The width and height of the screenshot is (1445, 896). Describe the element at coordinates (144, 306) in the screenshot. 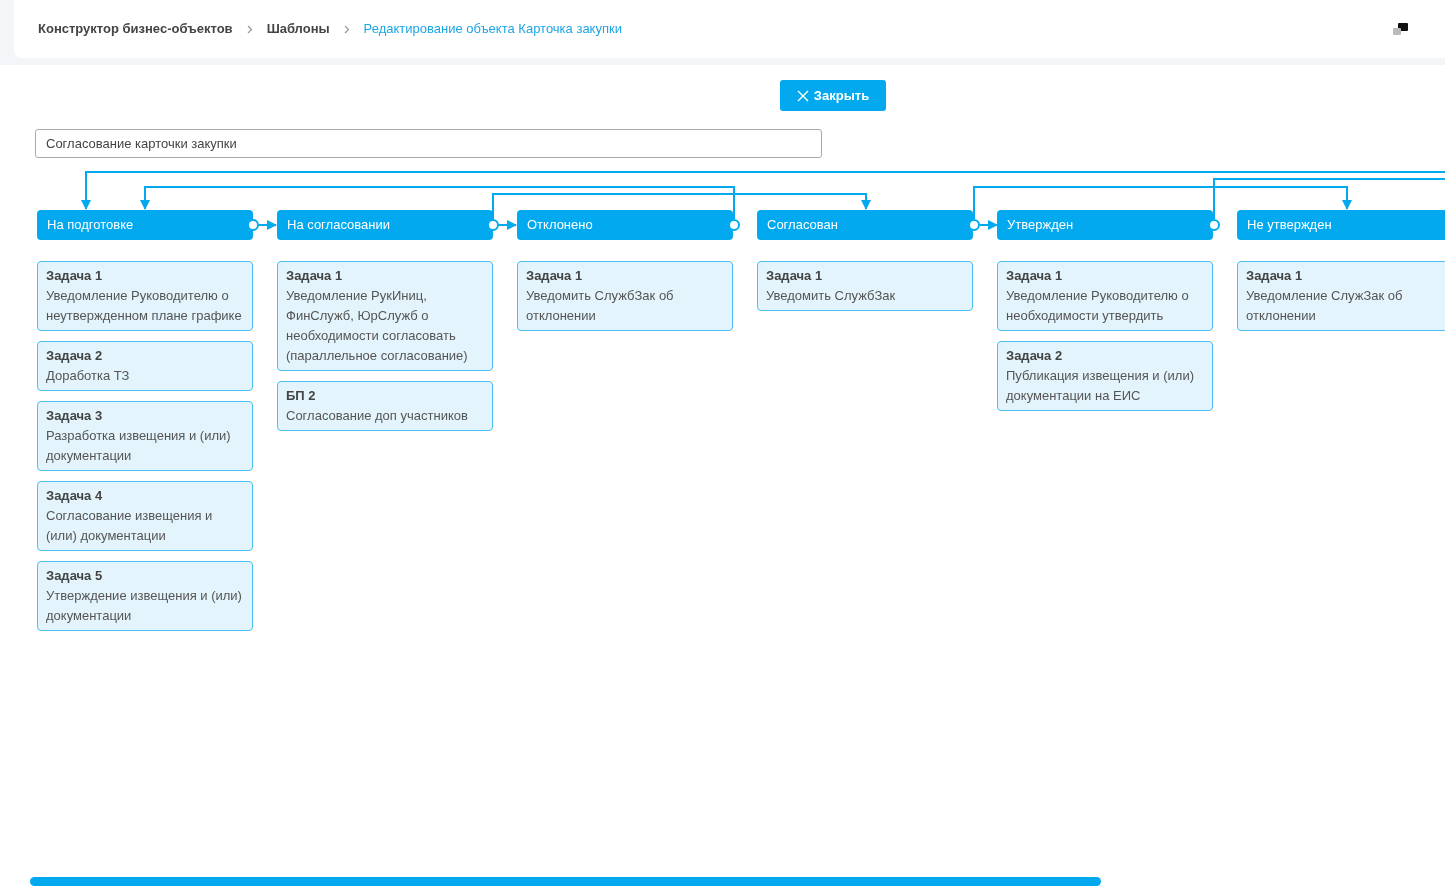

I see `task-description: Уведомление Руководителю о неутвержденном плане графике` at that location.